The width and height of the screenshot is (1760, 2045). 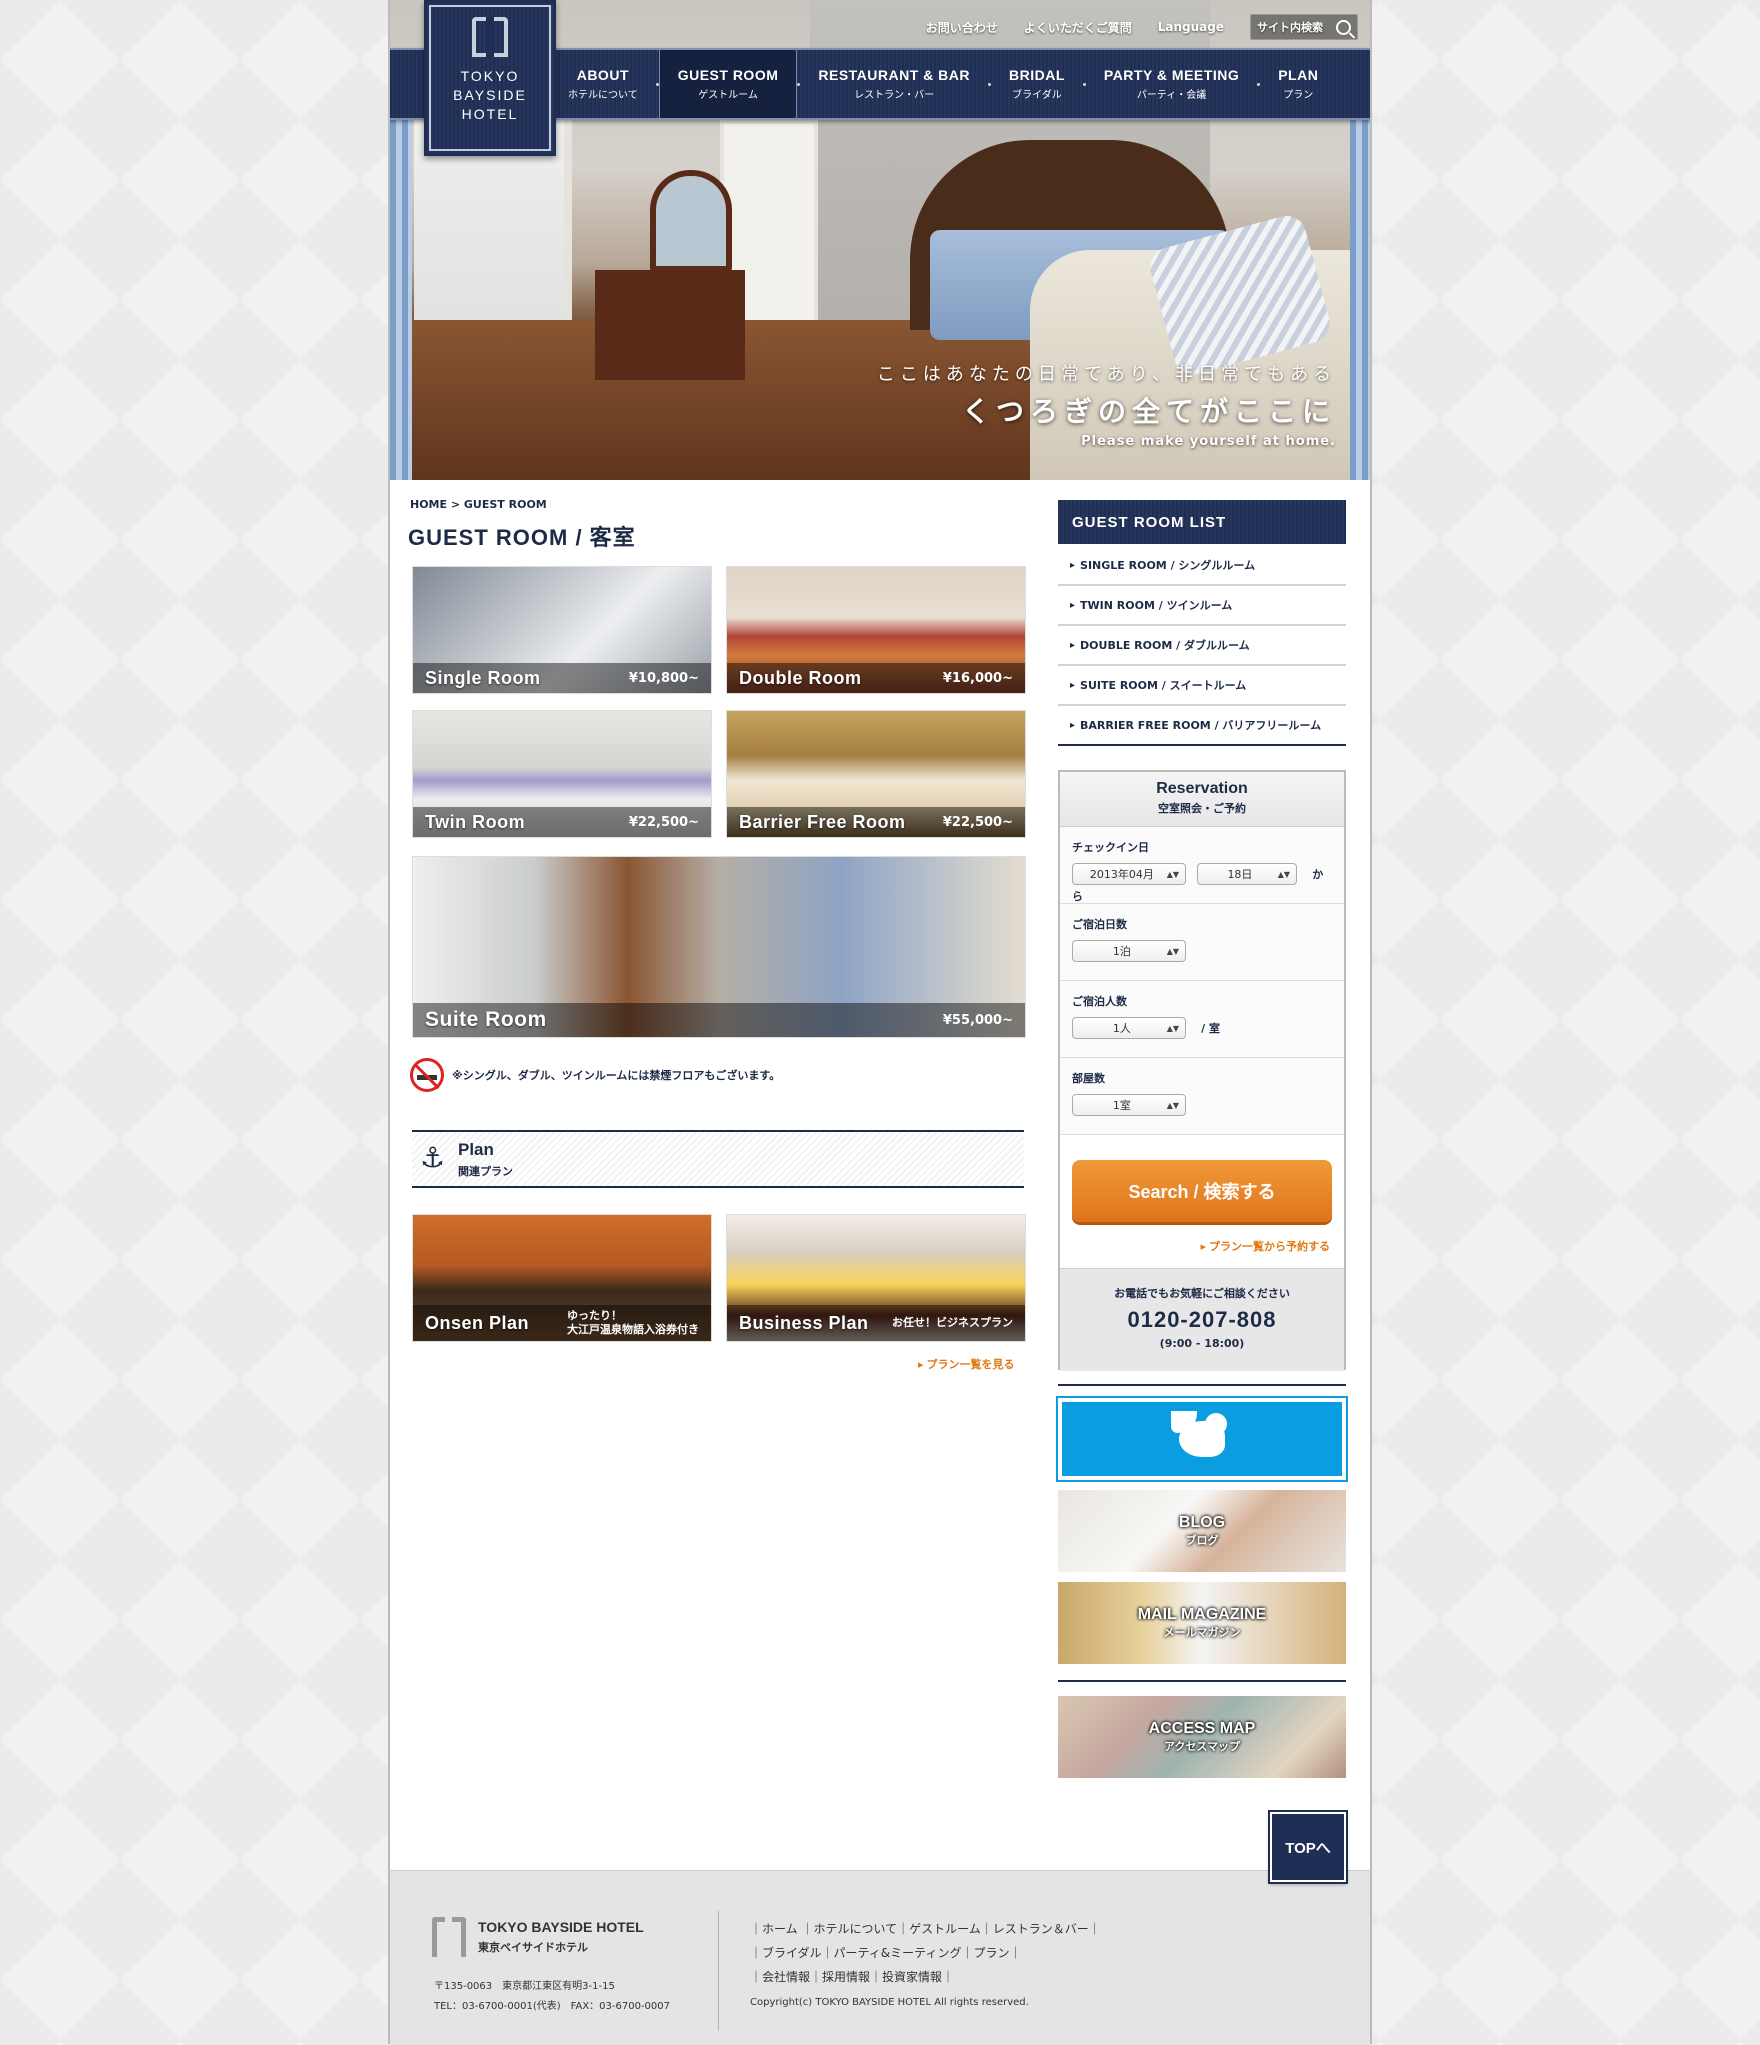 What do you see at coordinates (977, 1020) in the screenshot?
I see `room-price: ¥55,000~` at bounding box center [977, 1020].